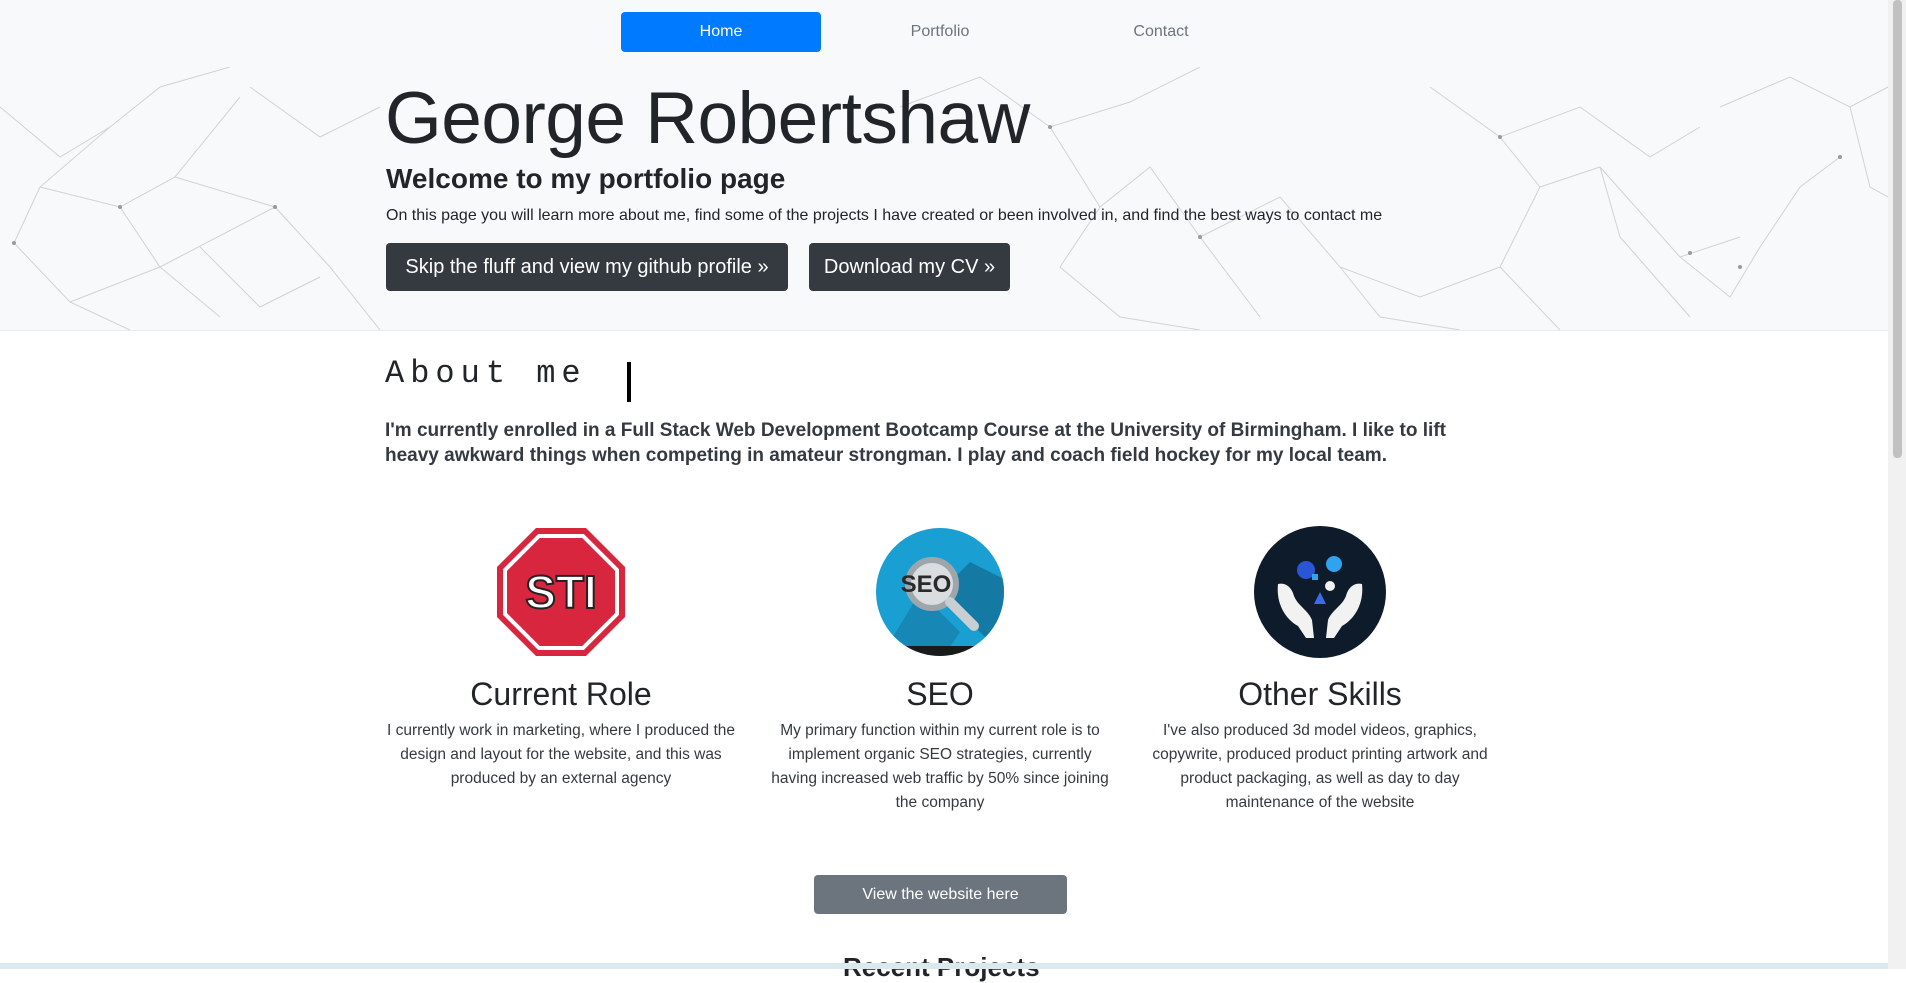 The height and width of the screenshot is (983, 1906). I want to click on card-title: Other Skills, so click(1320, 694).